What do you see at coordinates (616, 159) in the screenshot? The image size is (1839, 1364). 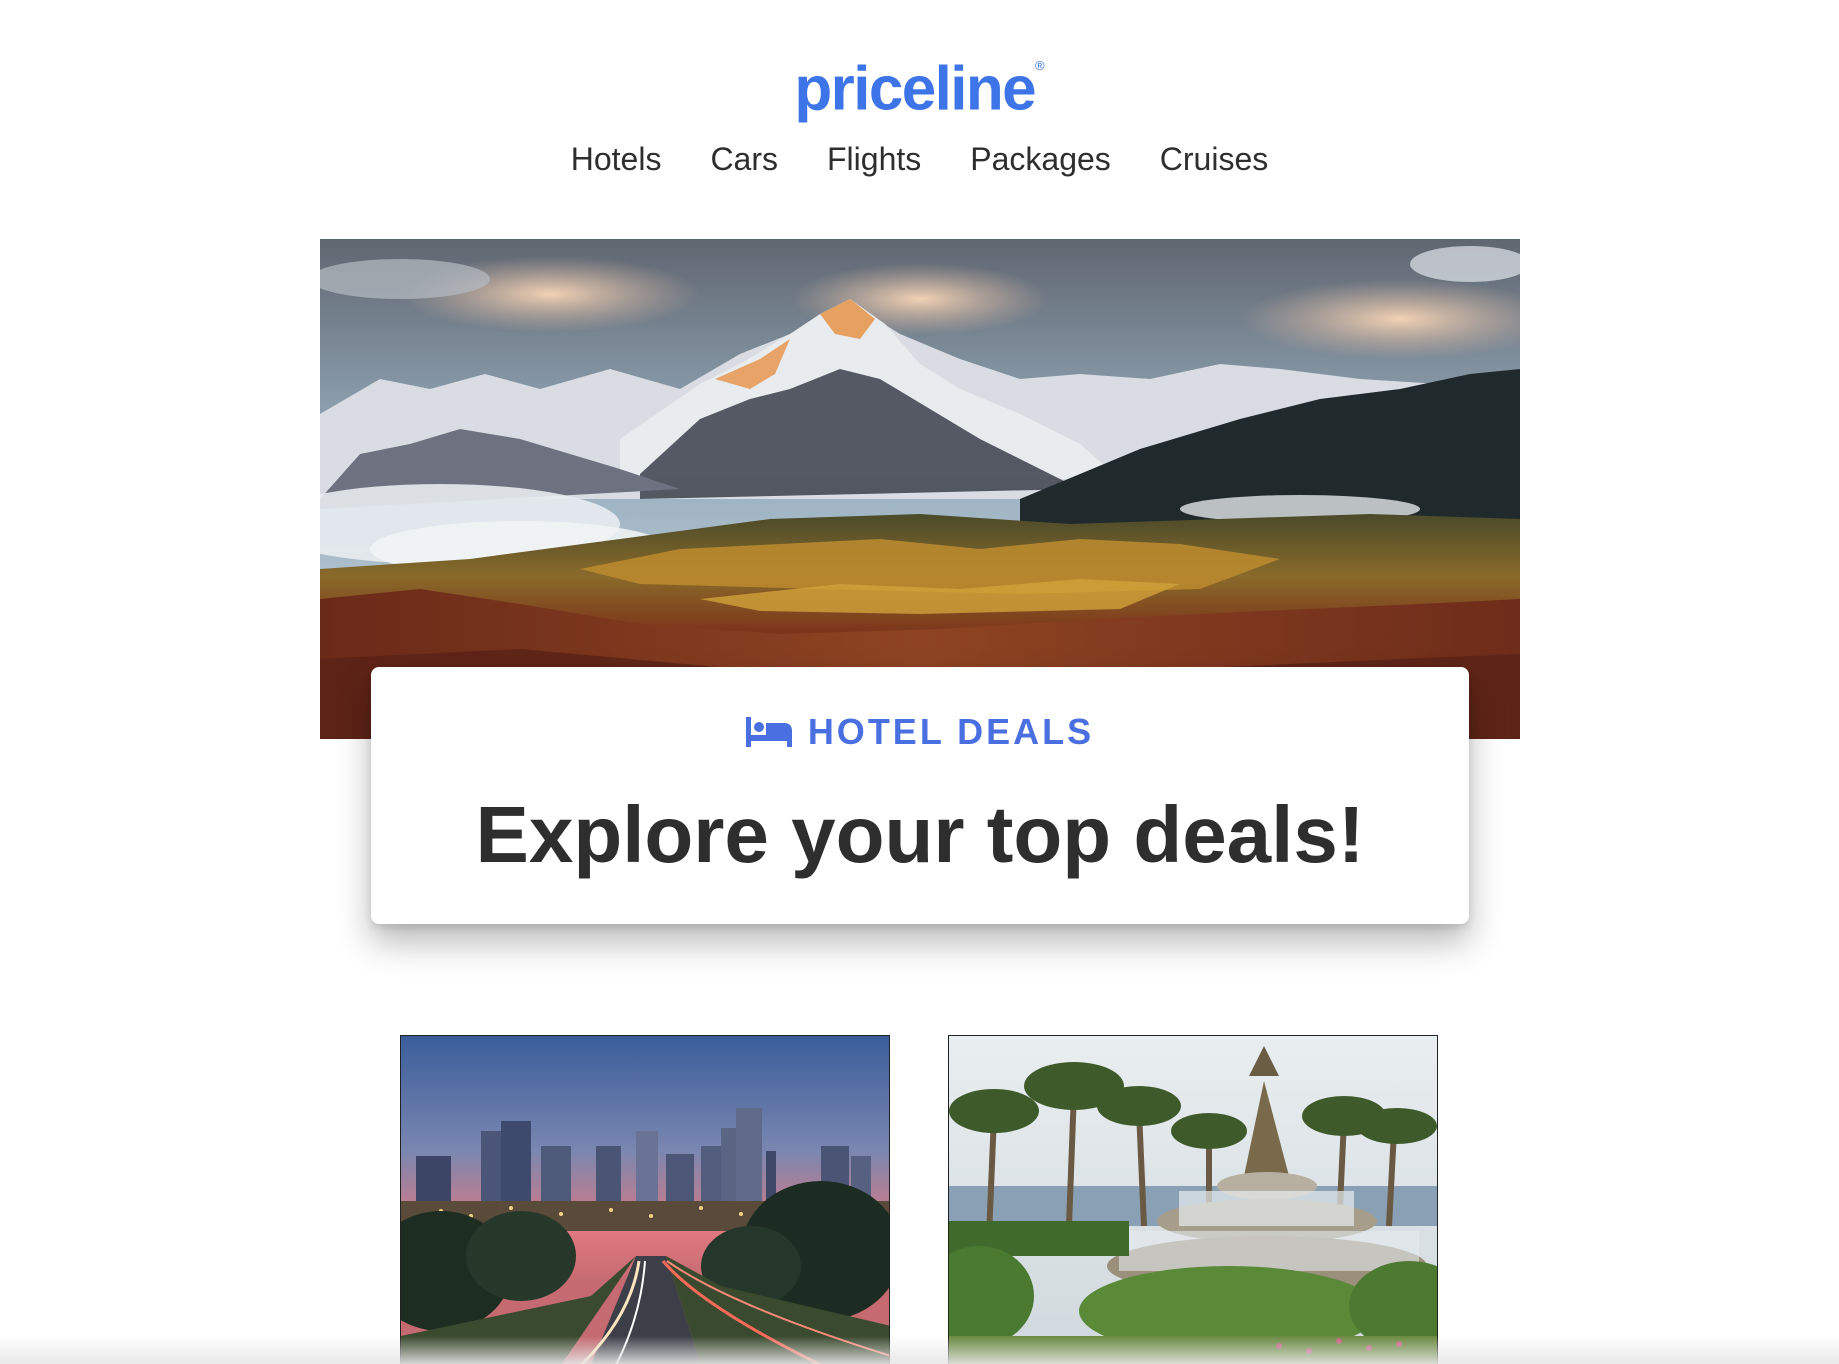 I see `nav-hotels-link: Hotels` at bounding box center [616, 159].